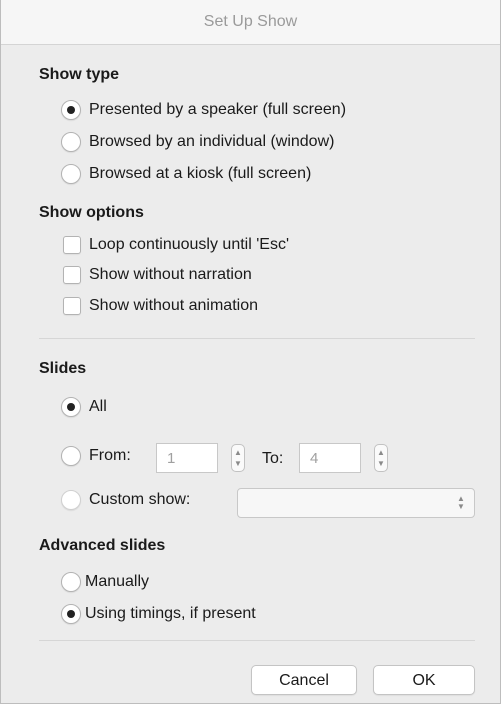 The image size is (501, 704). What do you see at coordinates (356, 503) in the screenshot?
I see `custom-show-select: ▲ ▼` at bounding box center [356, 503].